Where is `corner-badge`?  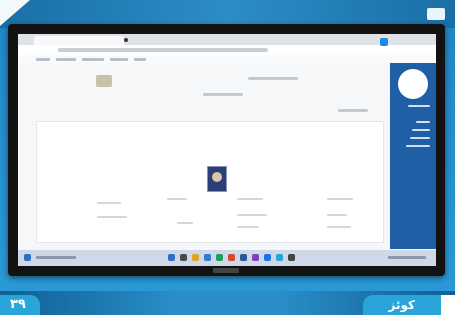 corner-badge is located at coordinates (436, 14).